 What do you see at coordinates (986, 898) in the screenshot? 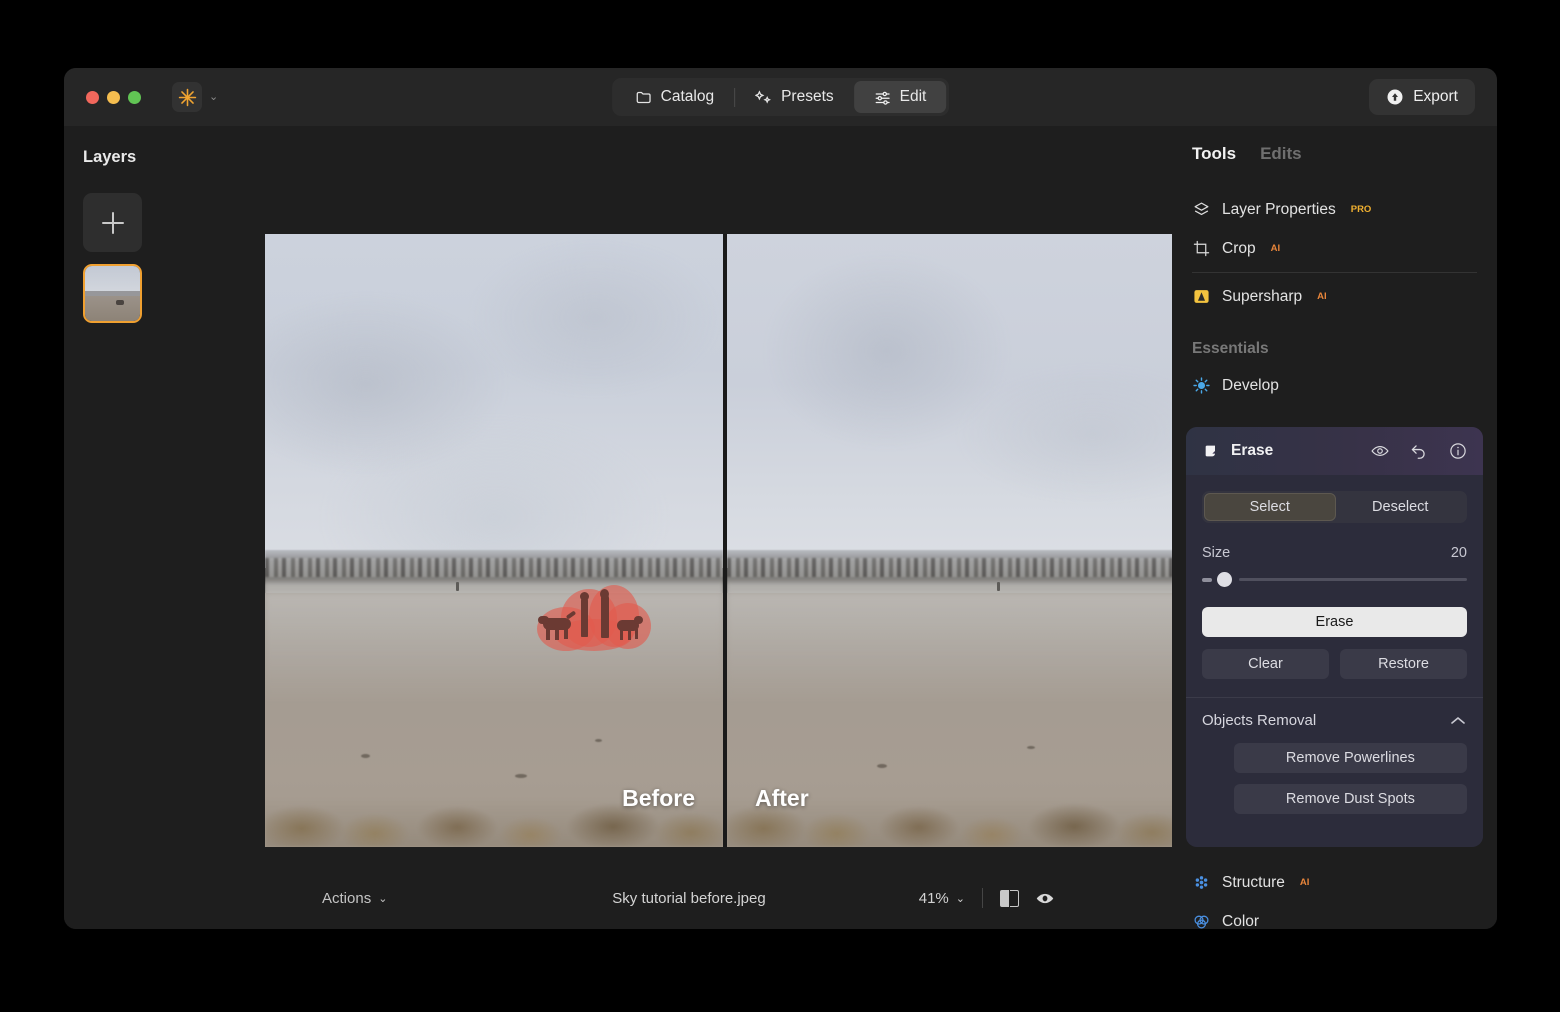
I see `view-controls: 41% ⌄` at bounding box center [986, 898].